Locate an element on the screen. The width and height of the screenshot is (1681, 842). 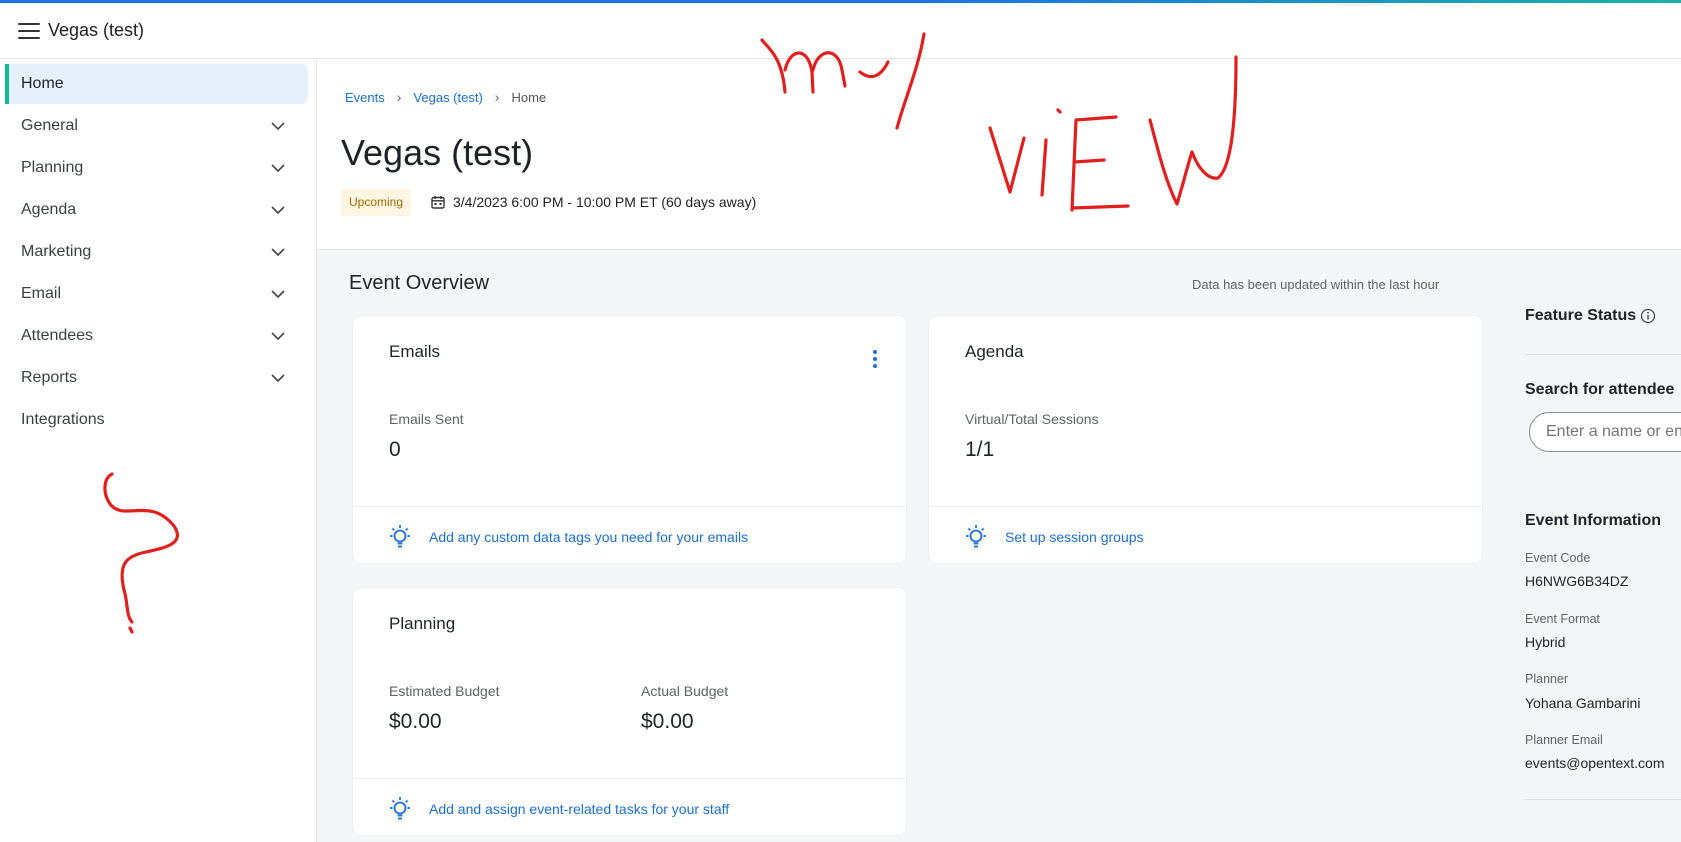
sidebar-item-integrations: Integrations is located at coordinates (156, 420).